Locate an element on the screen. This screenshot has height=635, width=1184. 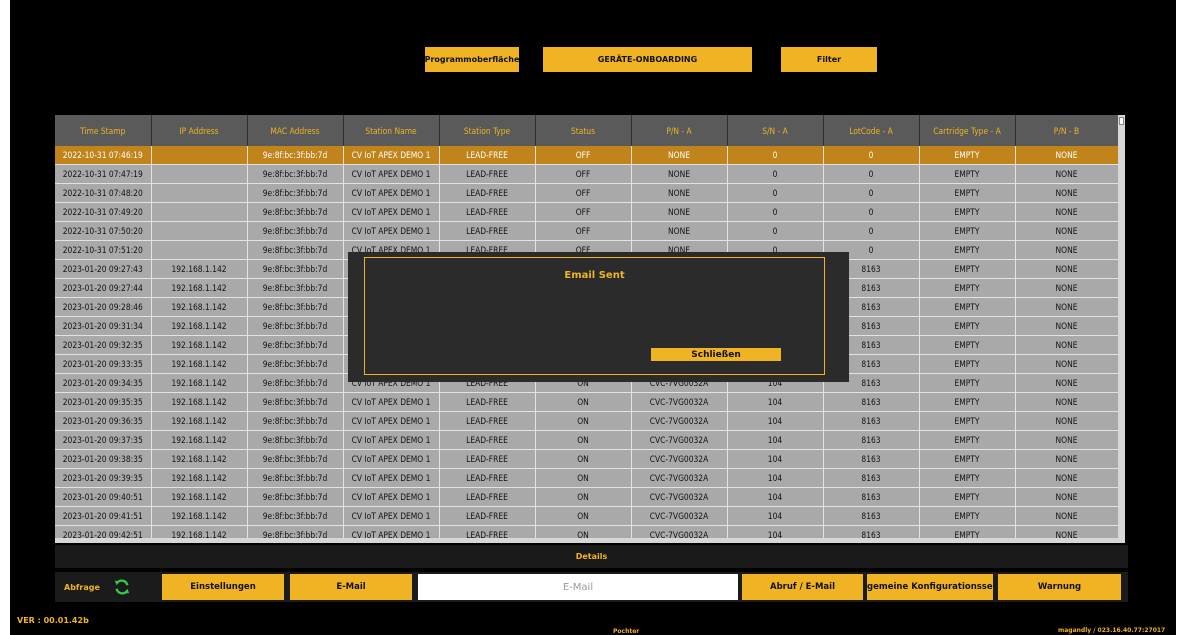
table-cell is located at coordinates (199, 193).